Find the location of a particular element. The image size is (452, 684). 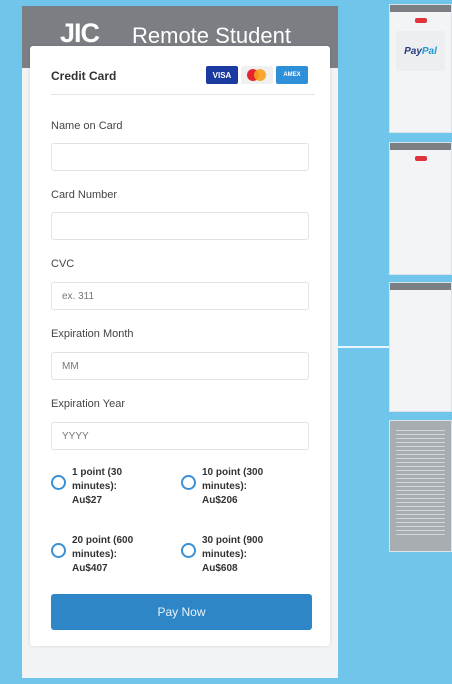

terms-thumbnail is located at coordinates (420, 486).